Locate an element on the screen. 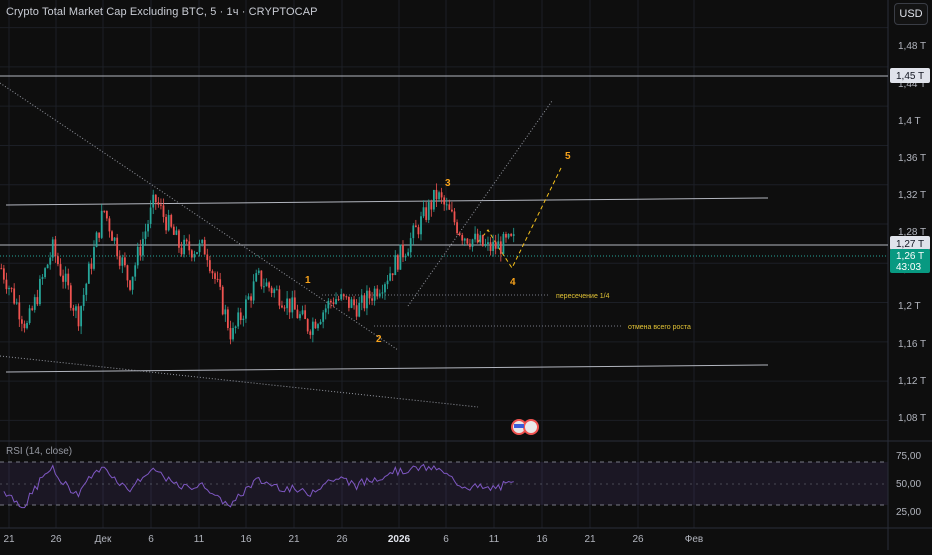 This screenshot has width=932, height=555. price-tick: 1,2 T is located at coordinates (909, 306).